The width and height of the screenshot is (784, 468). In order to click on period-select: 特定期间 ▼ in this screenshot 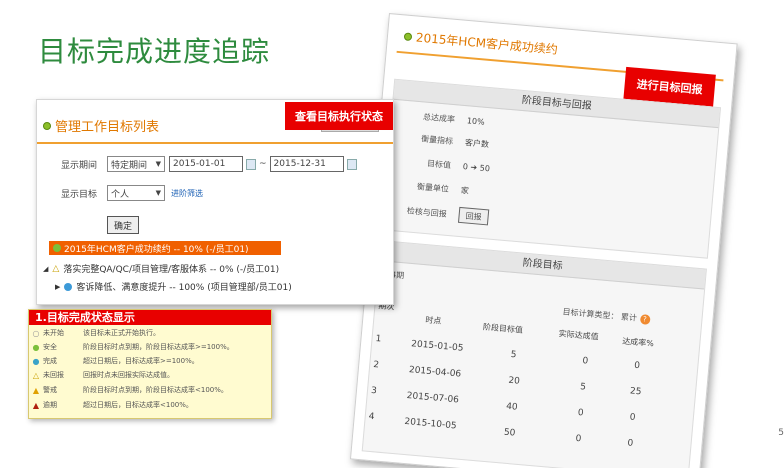, I will do `click(136, 164)`.